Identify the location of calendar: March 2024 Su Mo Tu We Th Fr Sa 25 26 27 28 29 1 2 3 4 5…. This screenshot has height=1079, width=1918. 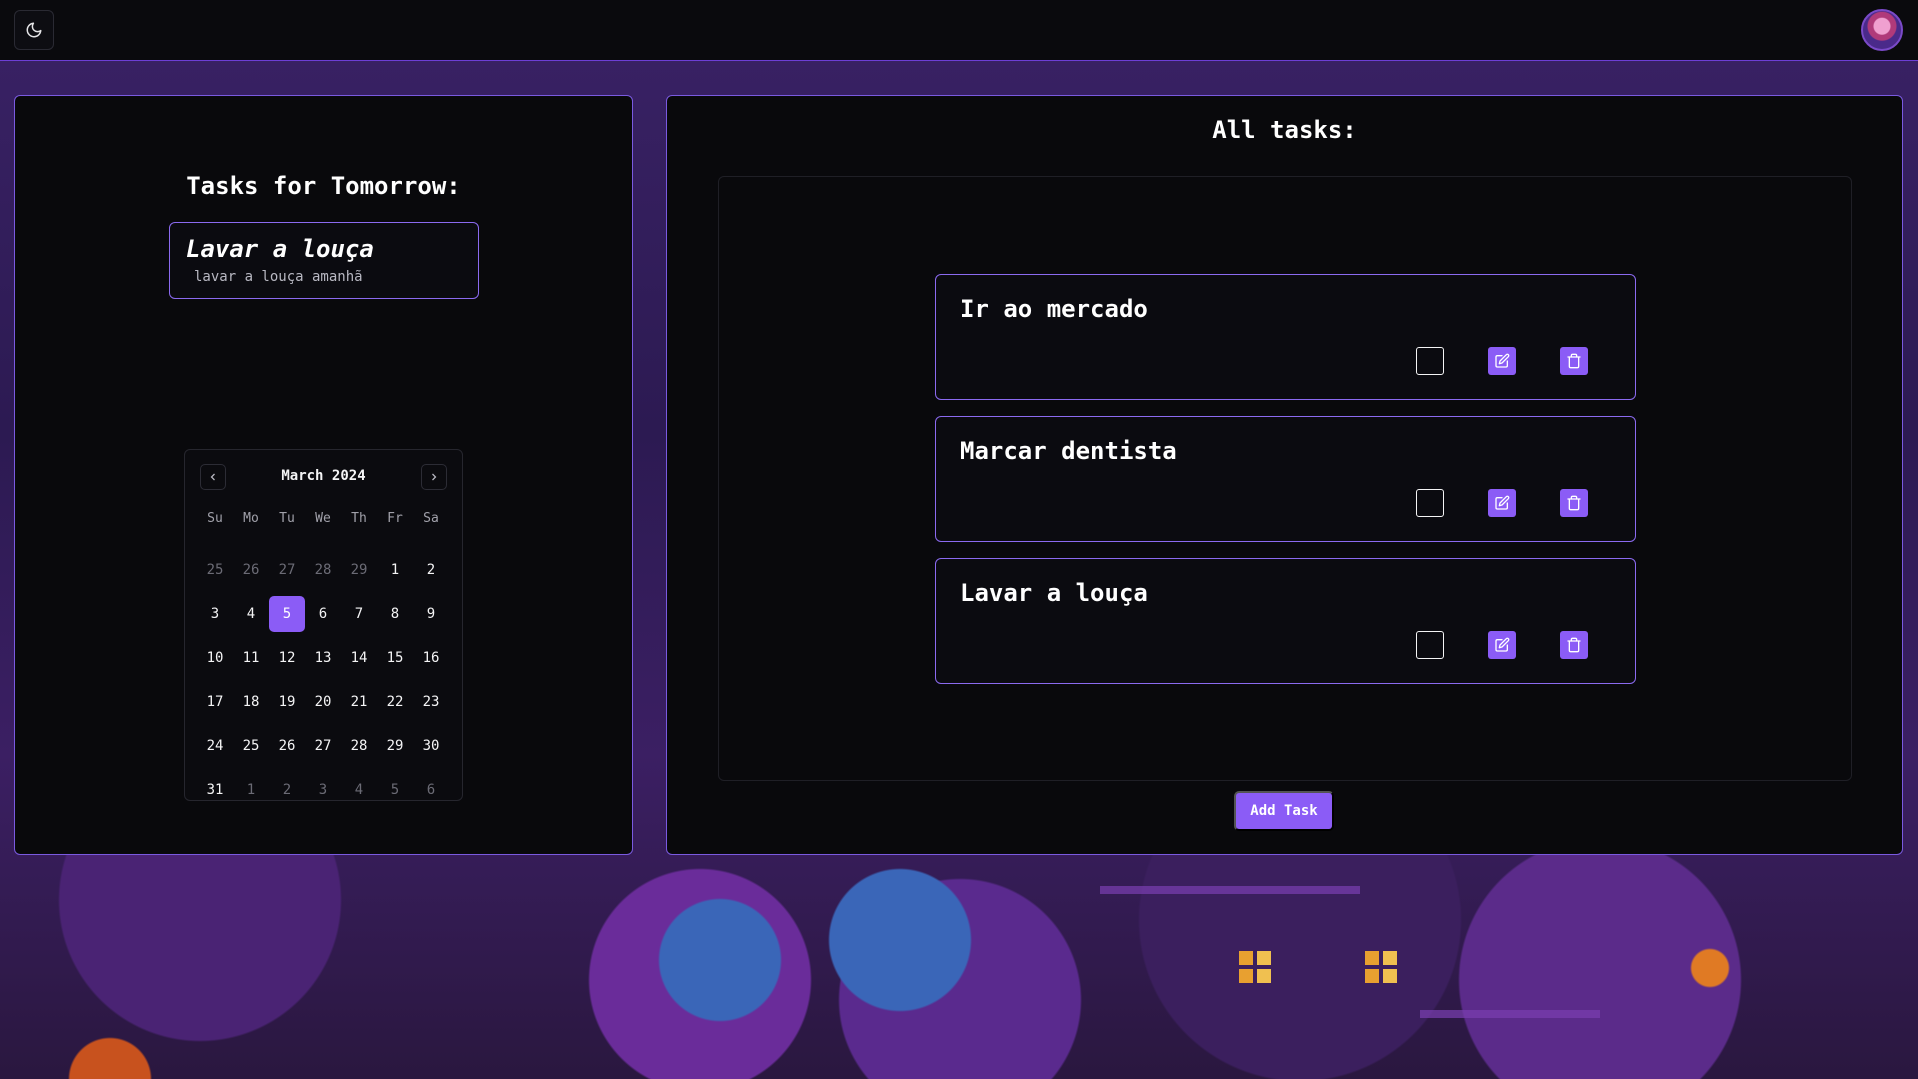
(323, 625).